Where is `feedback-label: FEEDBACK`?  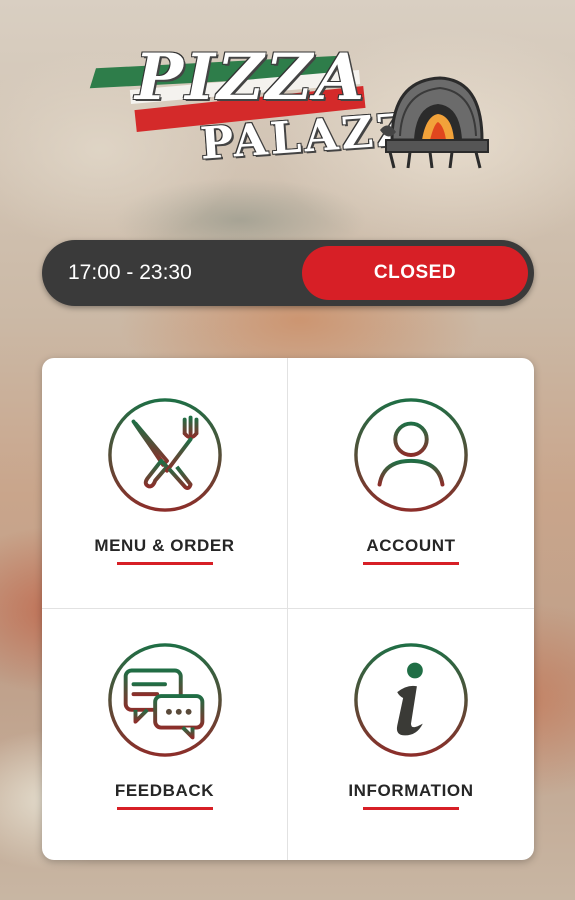 feedback-label: FEEDBACK is located at coordinates (164, 790).